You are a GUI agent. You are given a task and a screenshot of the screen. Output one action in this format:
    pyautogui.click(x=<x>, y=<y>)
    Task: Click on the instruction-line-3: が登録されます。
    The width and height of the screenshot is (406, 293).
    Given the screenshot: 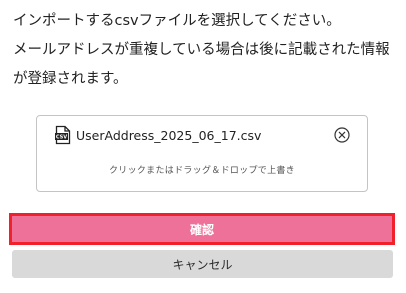 What is the action you would take?
    pyautogui.click(x=70, y=79)
    